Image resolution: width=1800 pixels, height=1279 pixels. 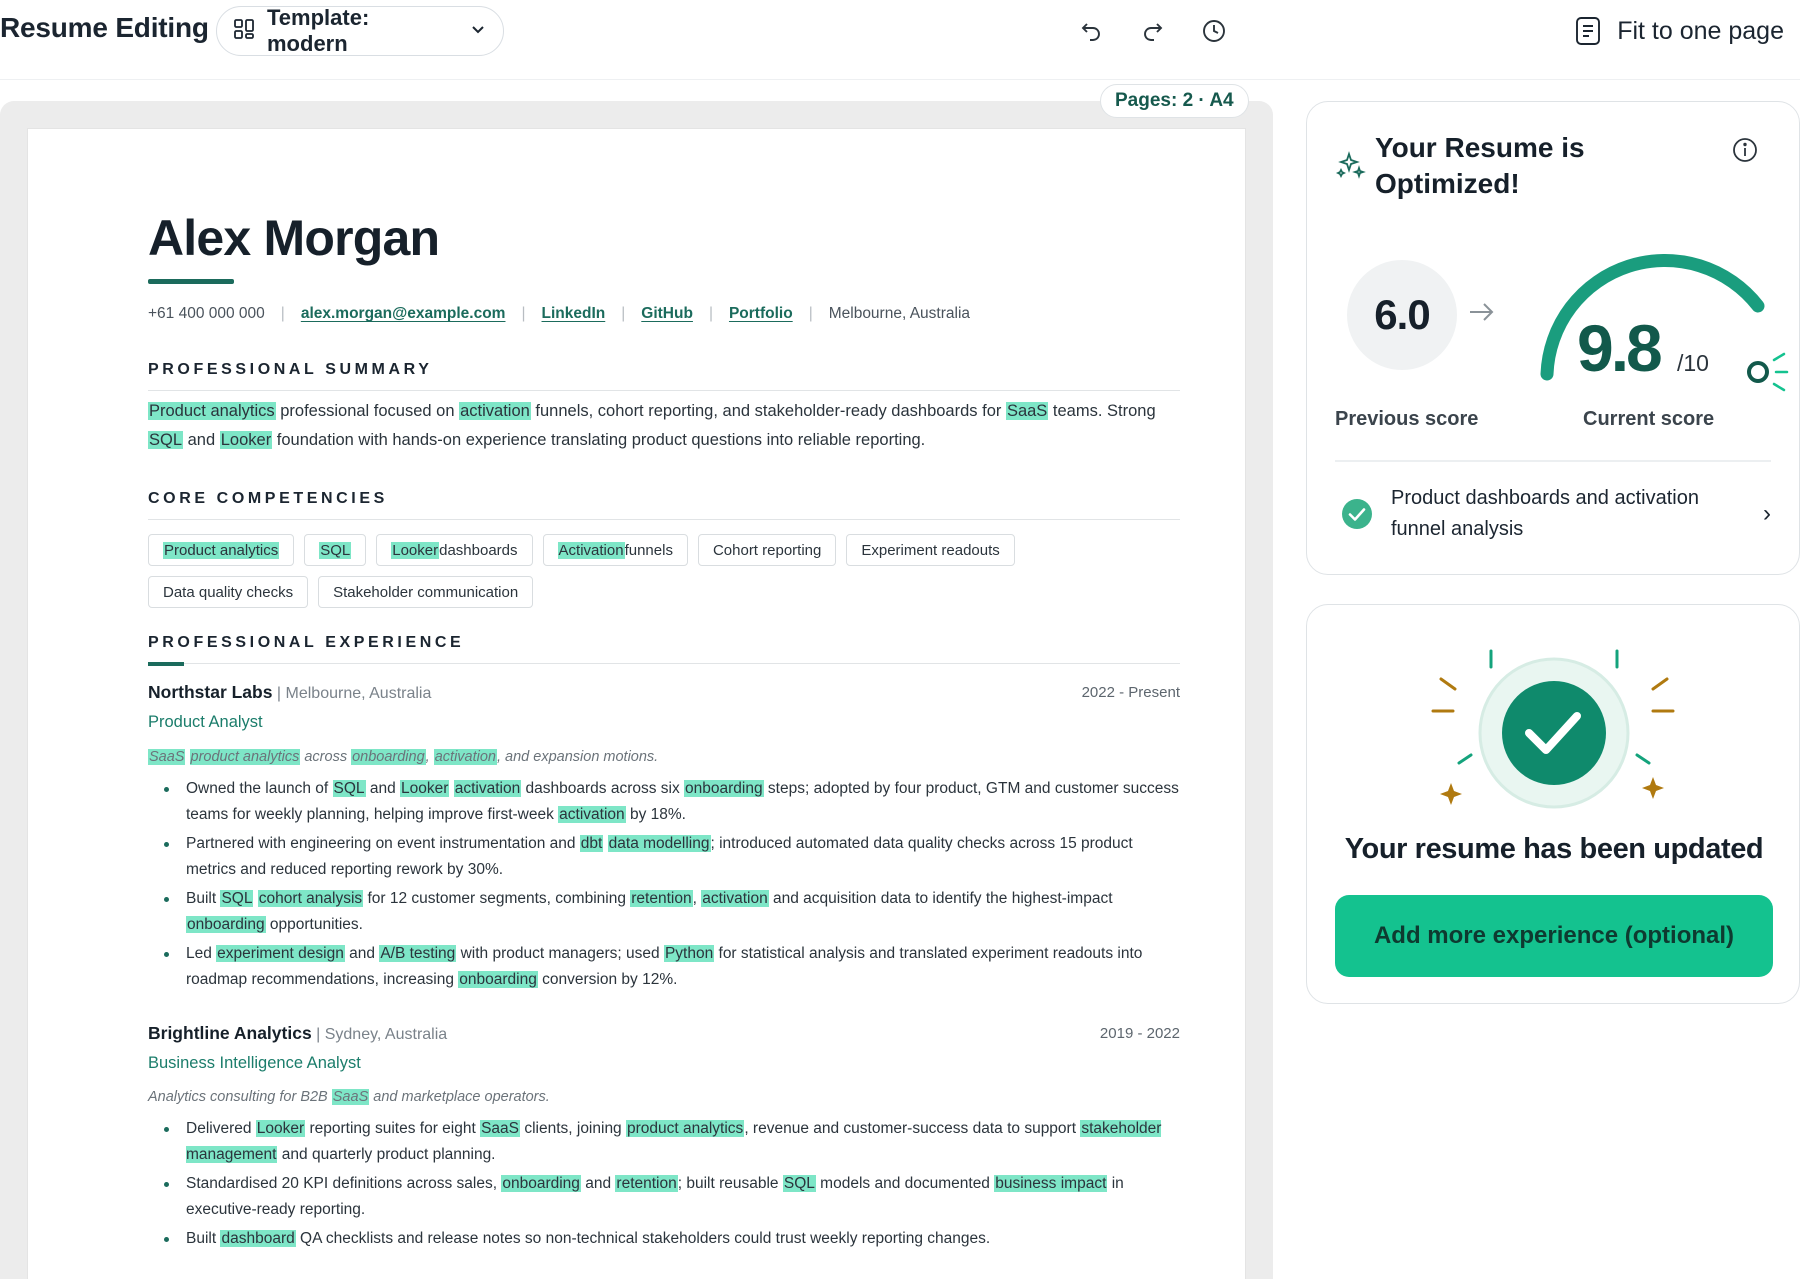 I want to click on gauge-sparks, so click(x=1780, y=372).